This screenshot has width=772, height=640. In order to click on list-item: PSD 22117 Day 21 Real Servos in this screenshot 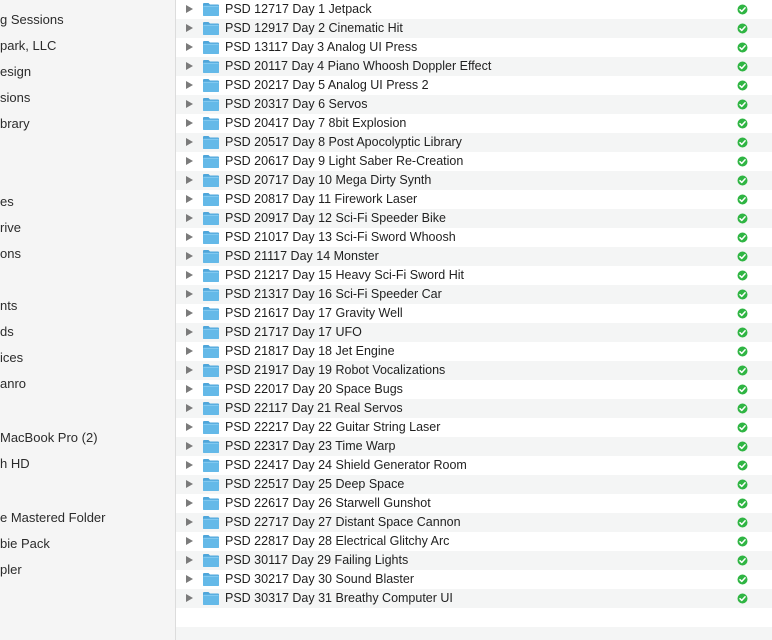, I will do `click(474, 408)`.